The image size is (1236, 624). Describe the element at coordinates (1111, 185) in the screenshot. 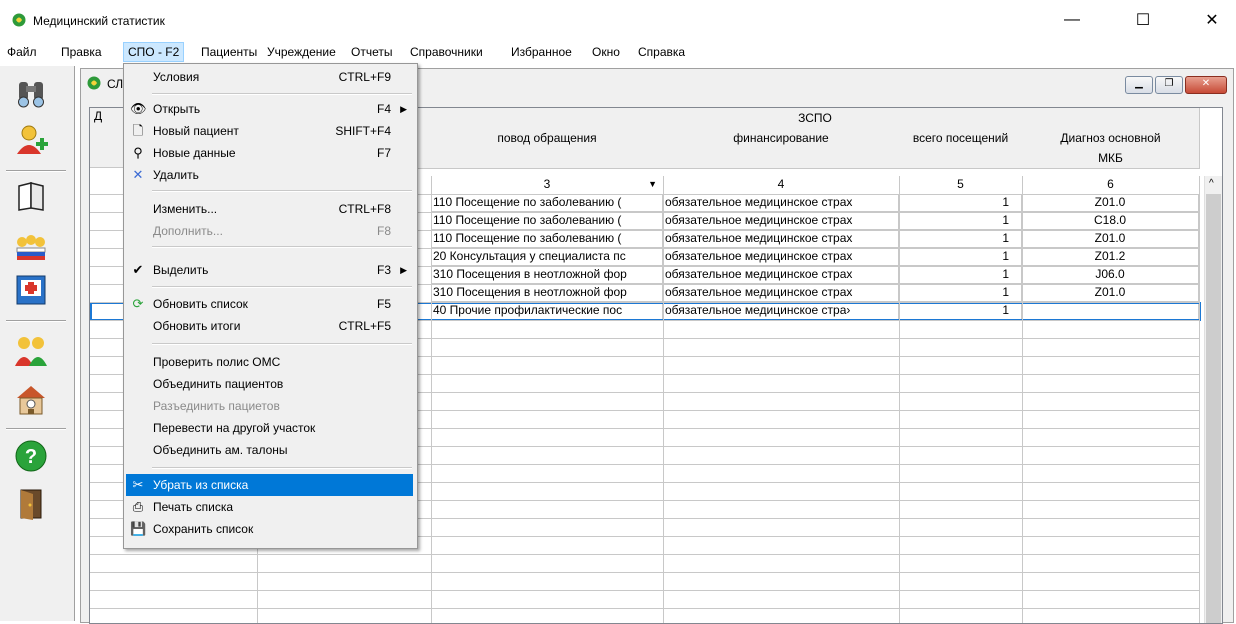

I see `colnum-6: 6` at that location.